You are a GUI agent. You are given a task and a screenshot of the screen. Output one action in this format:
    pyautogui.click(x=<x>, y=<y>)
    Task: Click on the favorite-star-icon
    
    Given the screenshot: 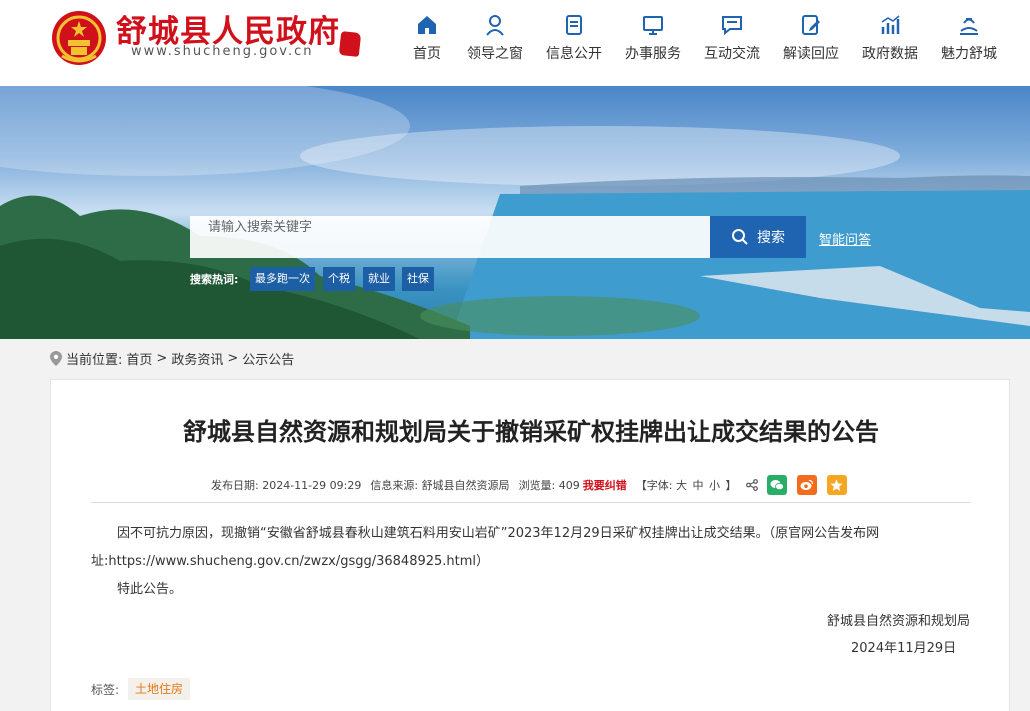 What is the action you would take?
    pyautogui.click(x=836, y=485)
    